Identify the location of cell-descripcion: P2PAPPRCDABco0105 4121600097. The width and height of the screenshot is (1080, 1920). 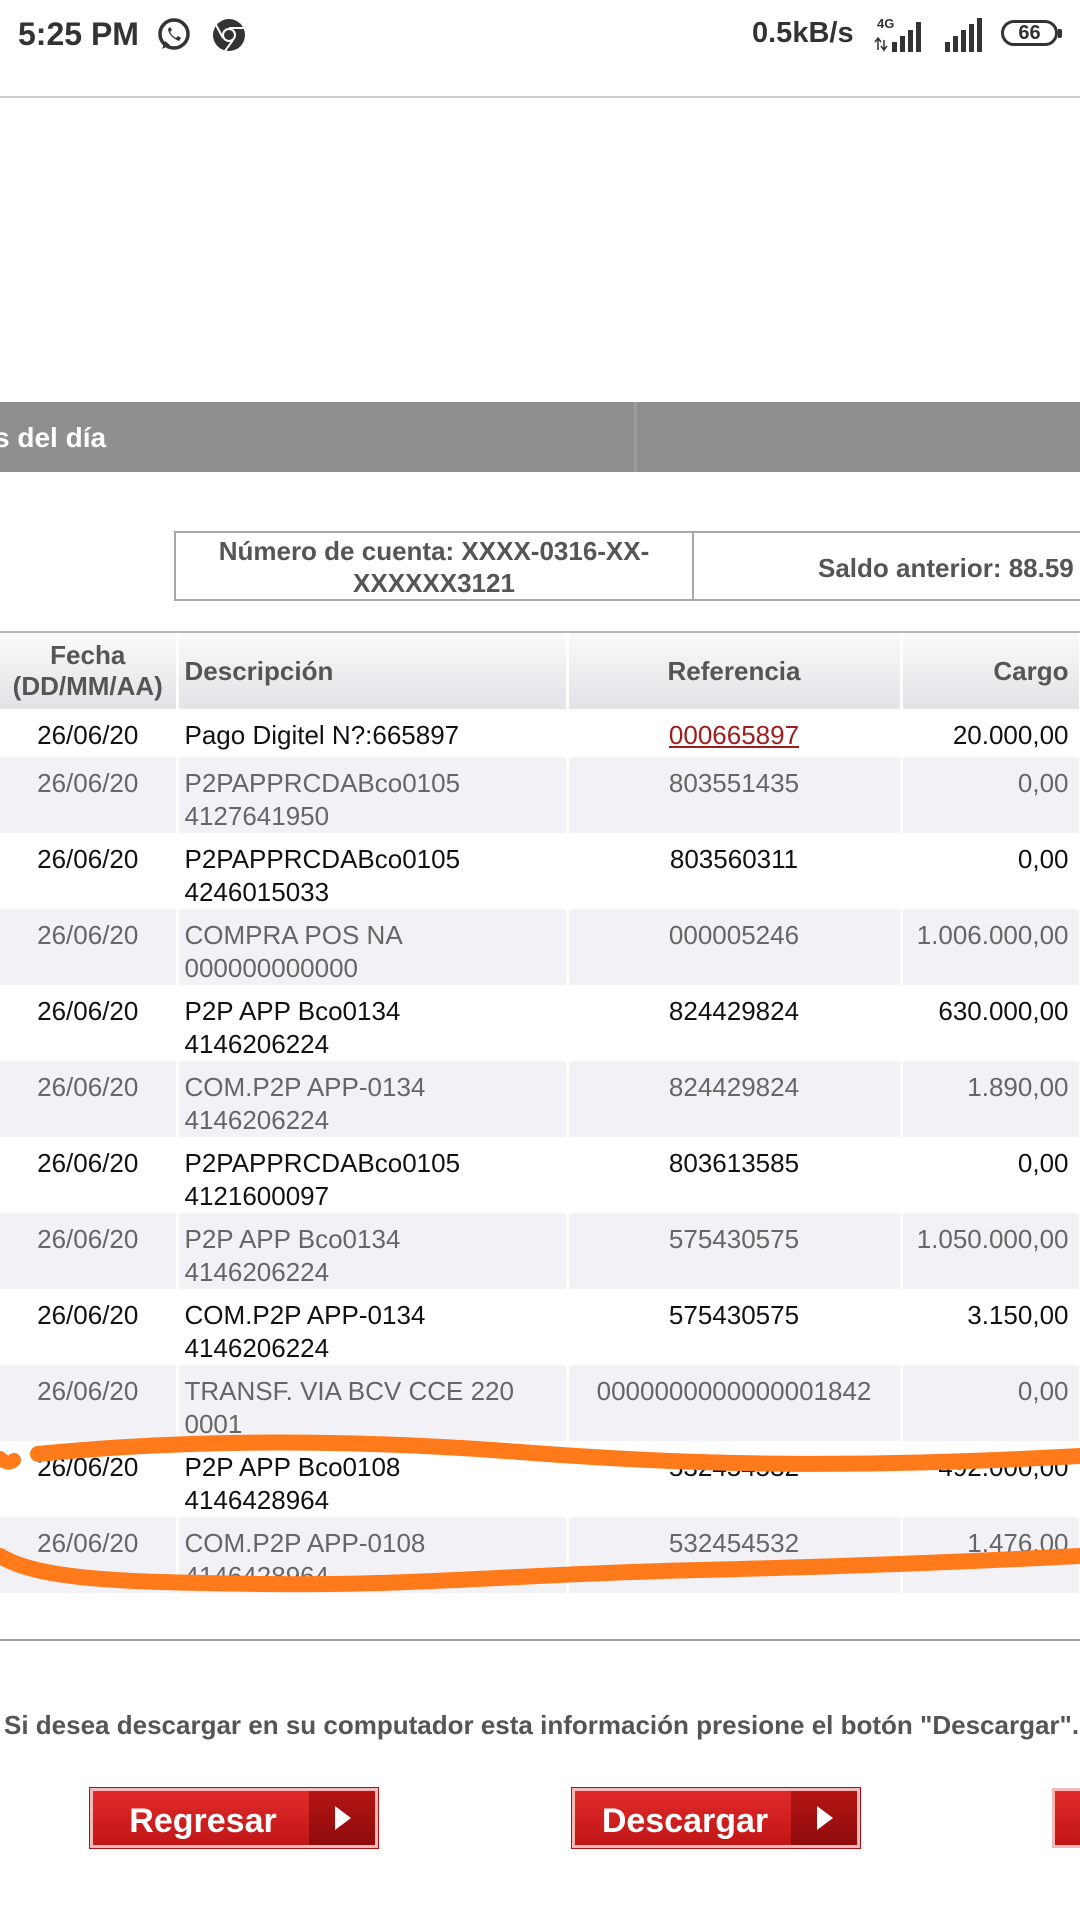
(373, 1175).